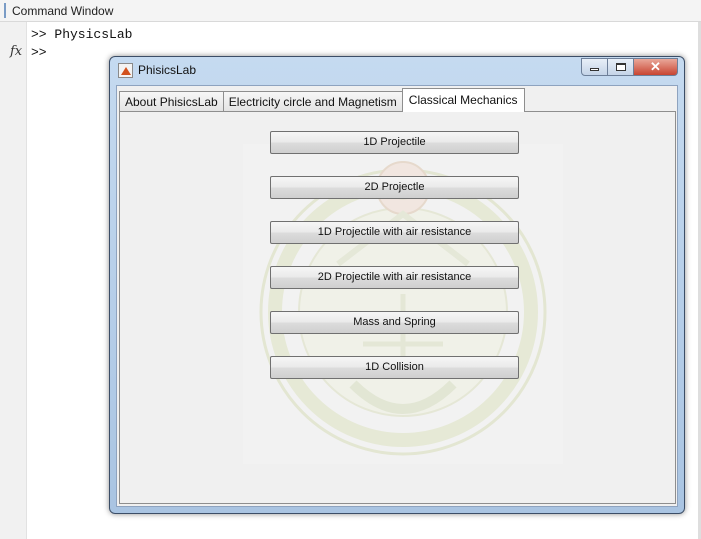  What do you see at coordinates (312, 101) in the screenshot?
I see `tab-electricity-magnetism: Electricity circle and Magnetism` at bounding box center [312, 101].